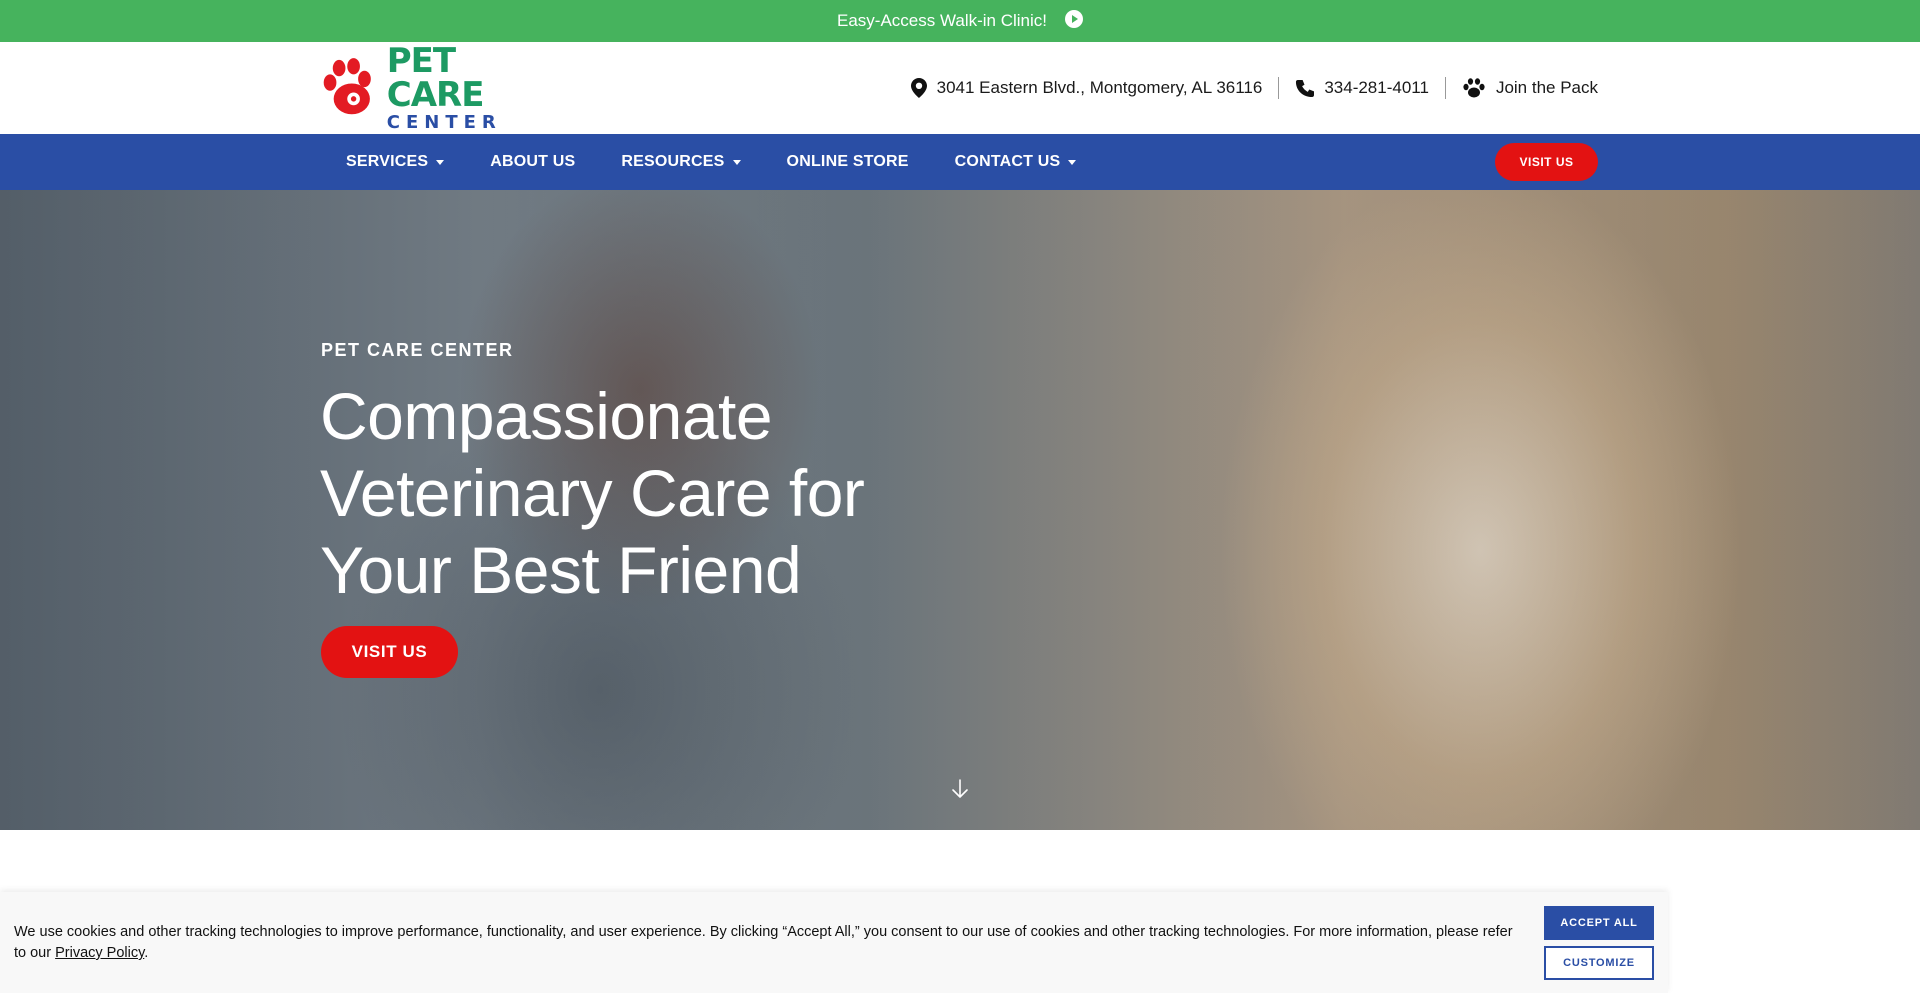 The width and height of the screenshot is (1920, 993). I want to click on join-text: Join the Pack, so click(1547, 88).